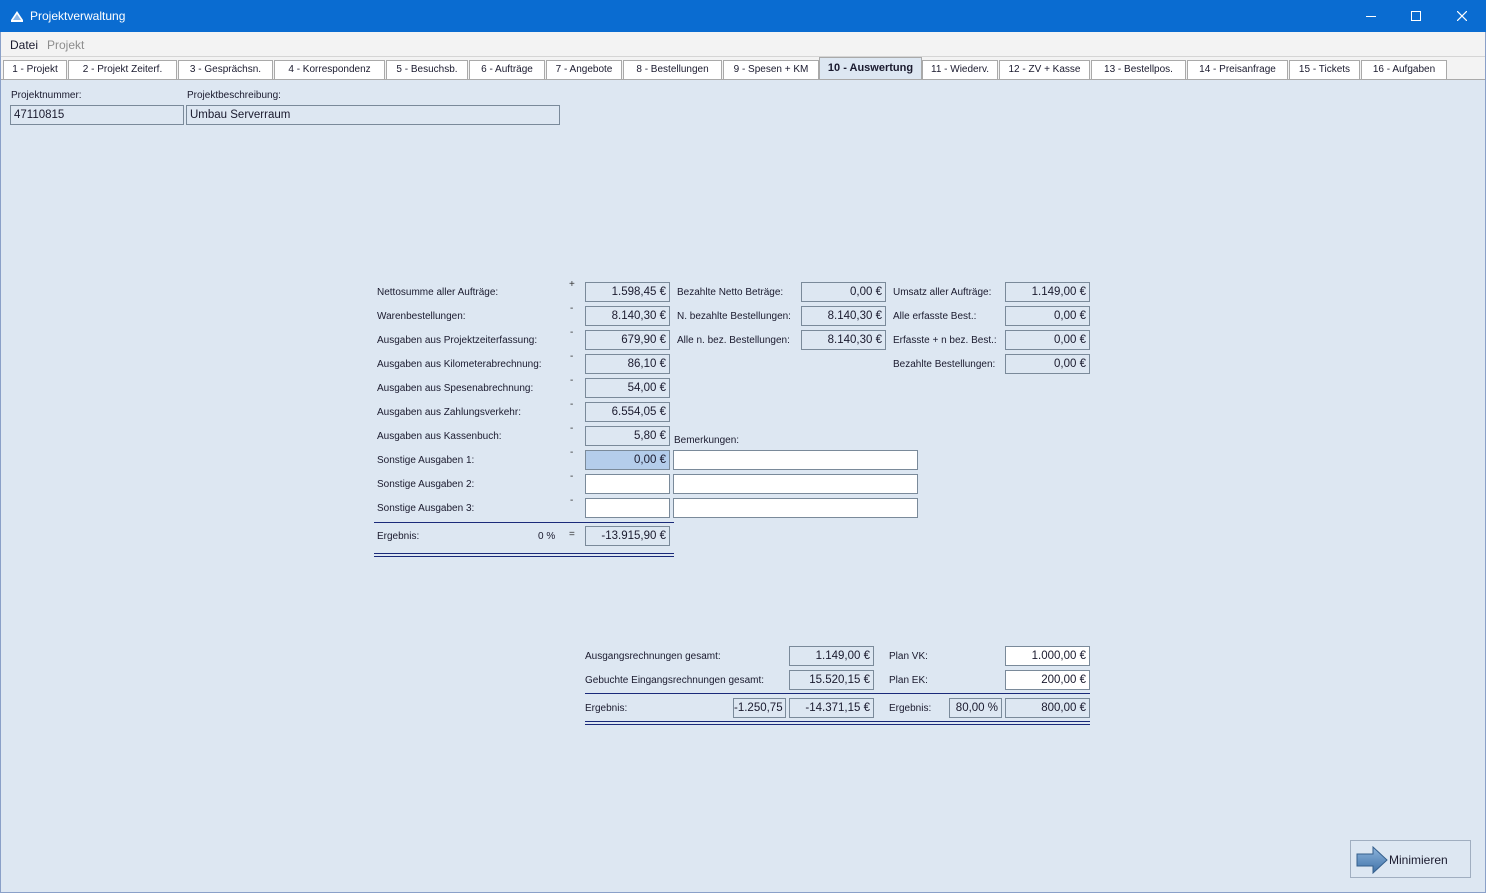 Image resolution: width=1486 pixels, height=893 pixels. What do you see at coordinates (1237, 69) in the screenshot?
I see `tab-preisanfrage: 14 - Preisanfrage` at bounding box center [1237, 69].